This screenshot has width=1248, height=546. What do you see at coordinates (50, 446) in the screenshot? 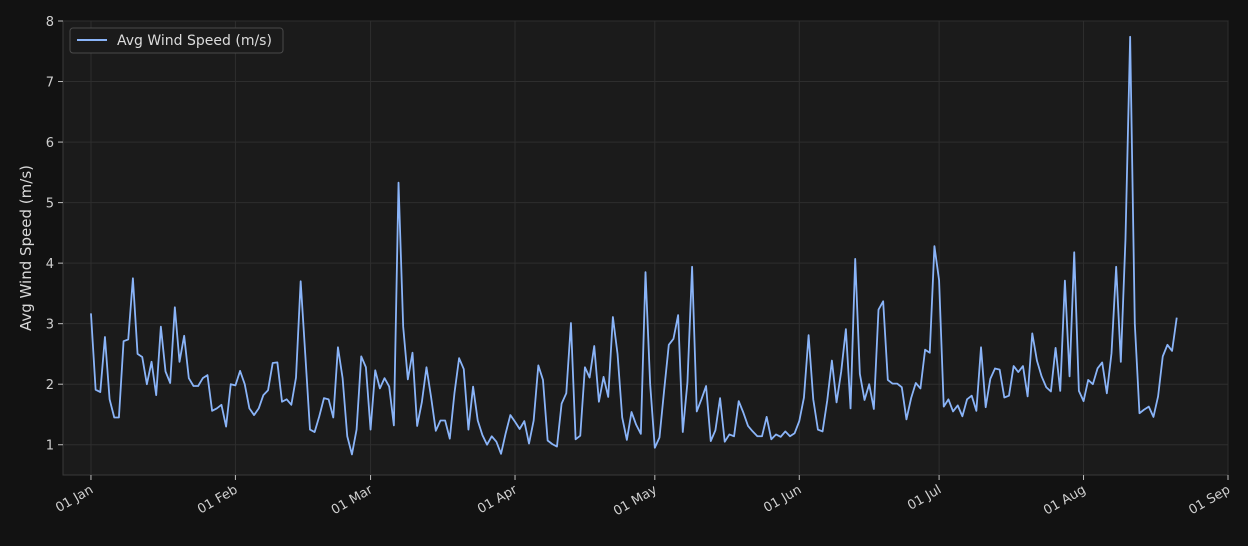
I see `y-tick-label: 1` at bounding box center [50, 446].